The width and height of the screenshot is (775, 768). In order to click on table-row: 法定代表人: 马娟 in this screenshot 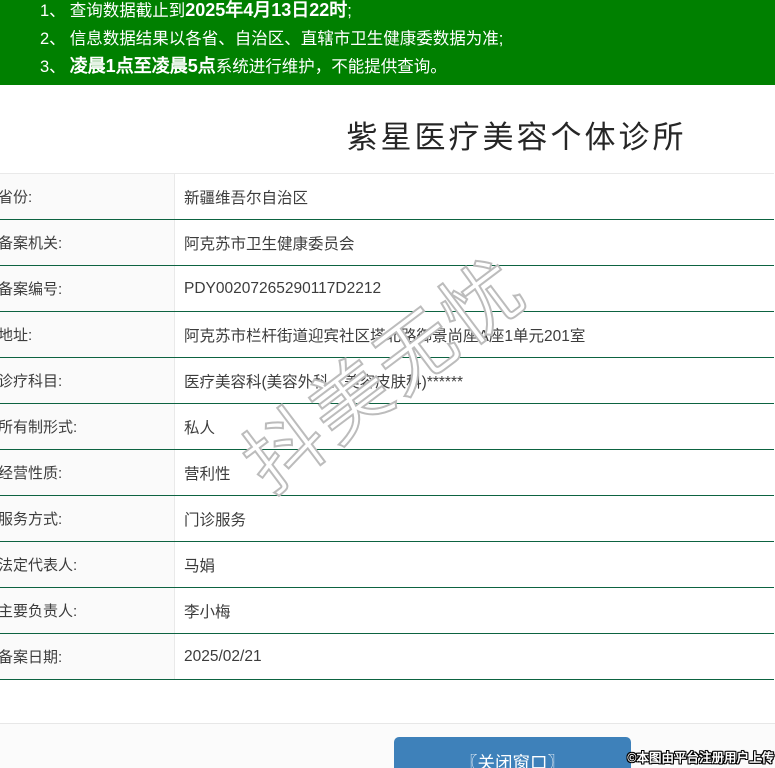, I will do `click(387, 565)`.